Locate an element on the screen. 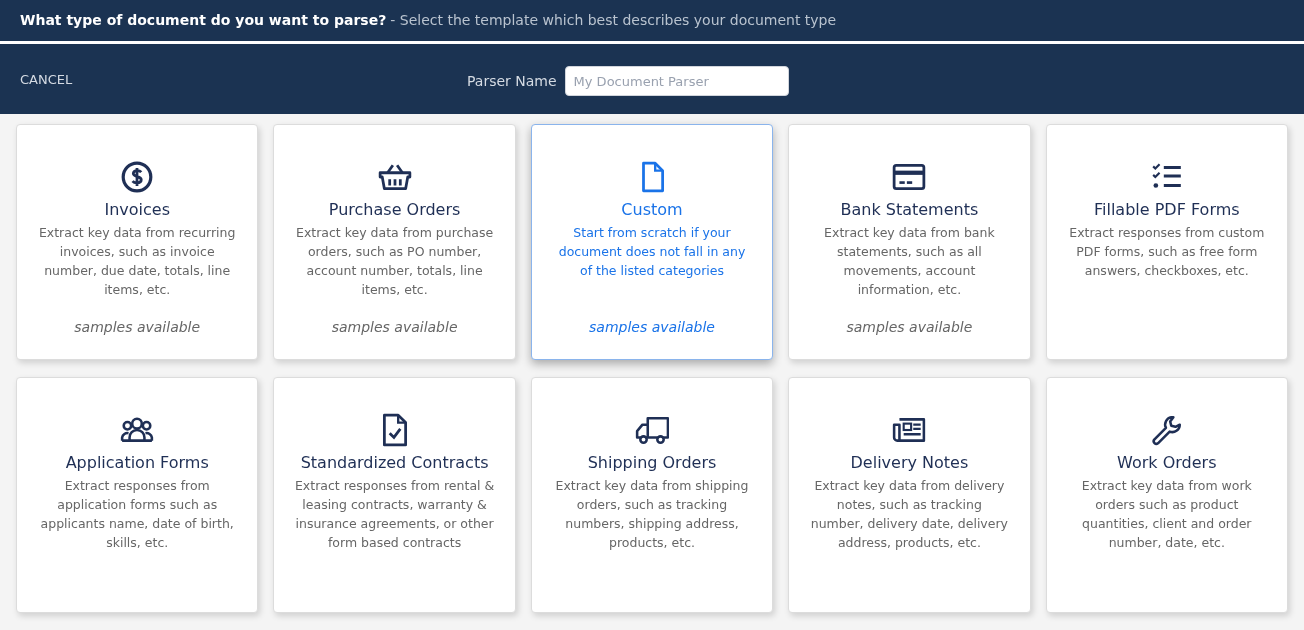 This screenshot has width=1304, height=630. template-card: Bank Statements Extract key data from bank statements, such as all movements, account information, etc. samples available is located at coordinates (909, 242).